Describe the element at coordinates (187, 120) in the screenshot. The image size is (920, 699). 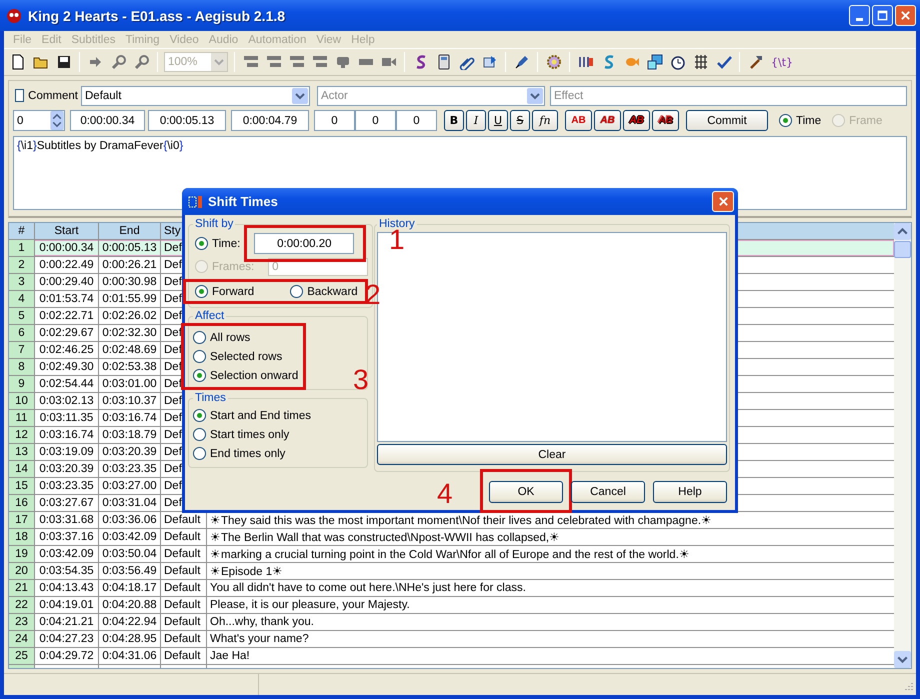
I see `end-time-field: 0:00:05.13` at that location.